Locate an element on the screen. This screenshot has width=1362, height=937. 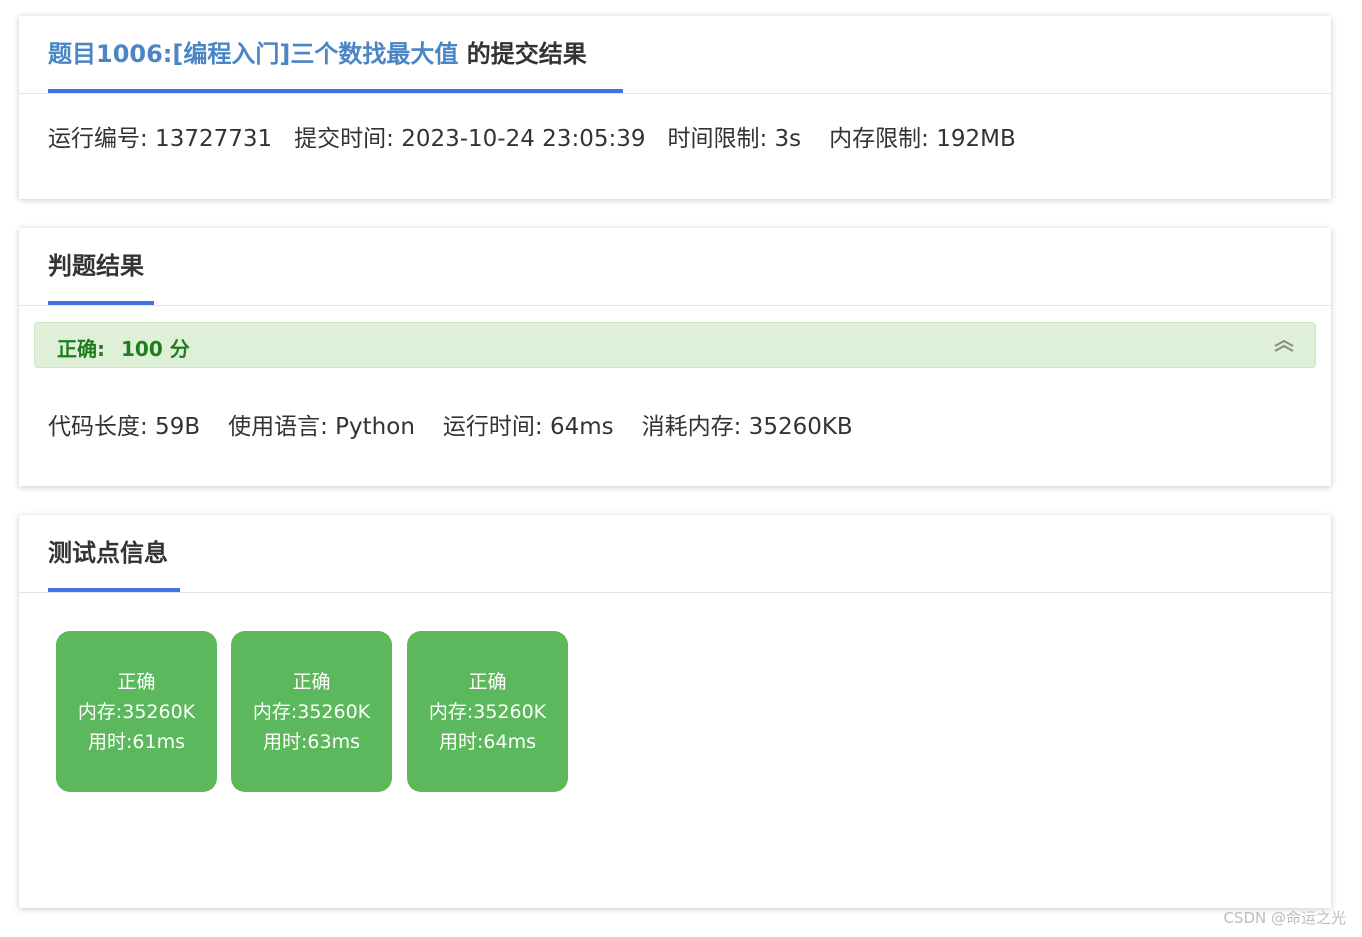
submit-time: 提交时间: 2023-10-24 23:05:39 is located at coordinates (470, 139).